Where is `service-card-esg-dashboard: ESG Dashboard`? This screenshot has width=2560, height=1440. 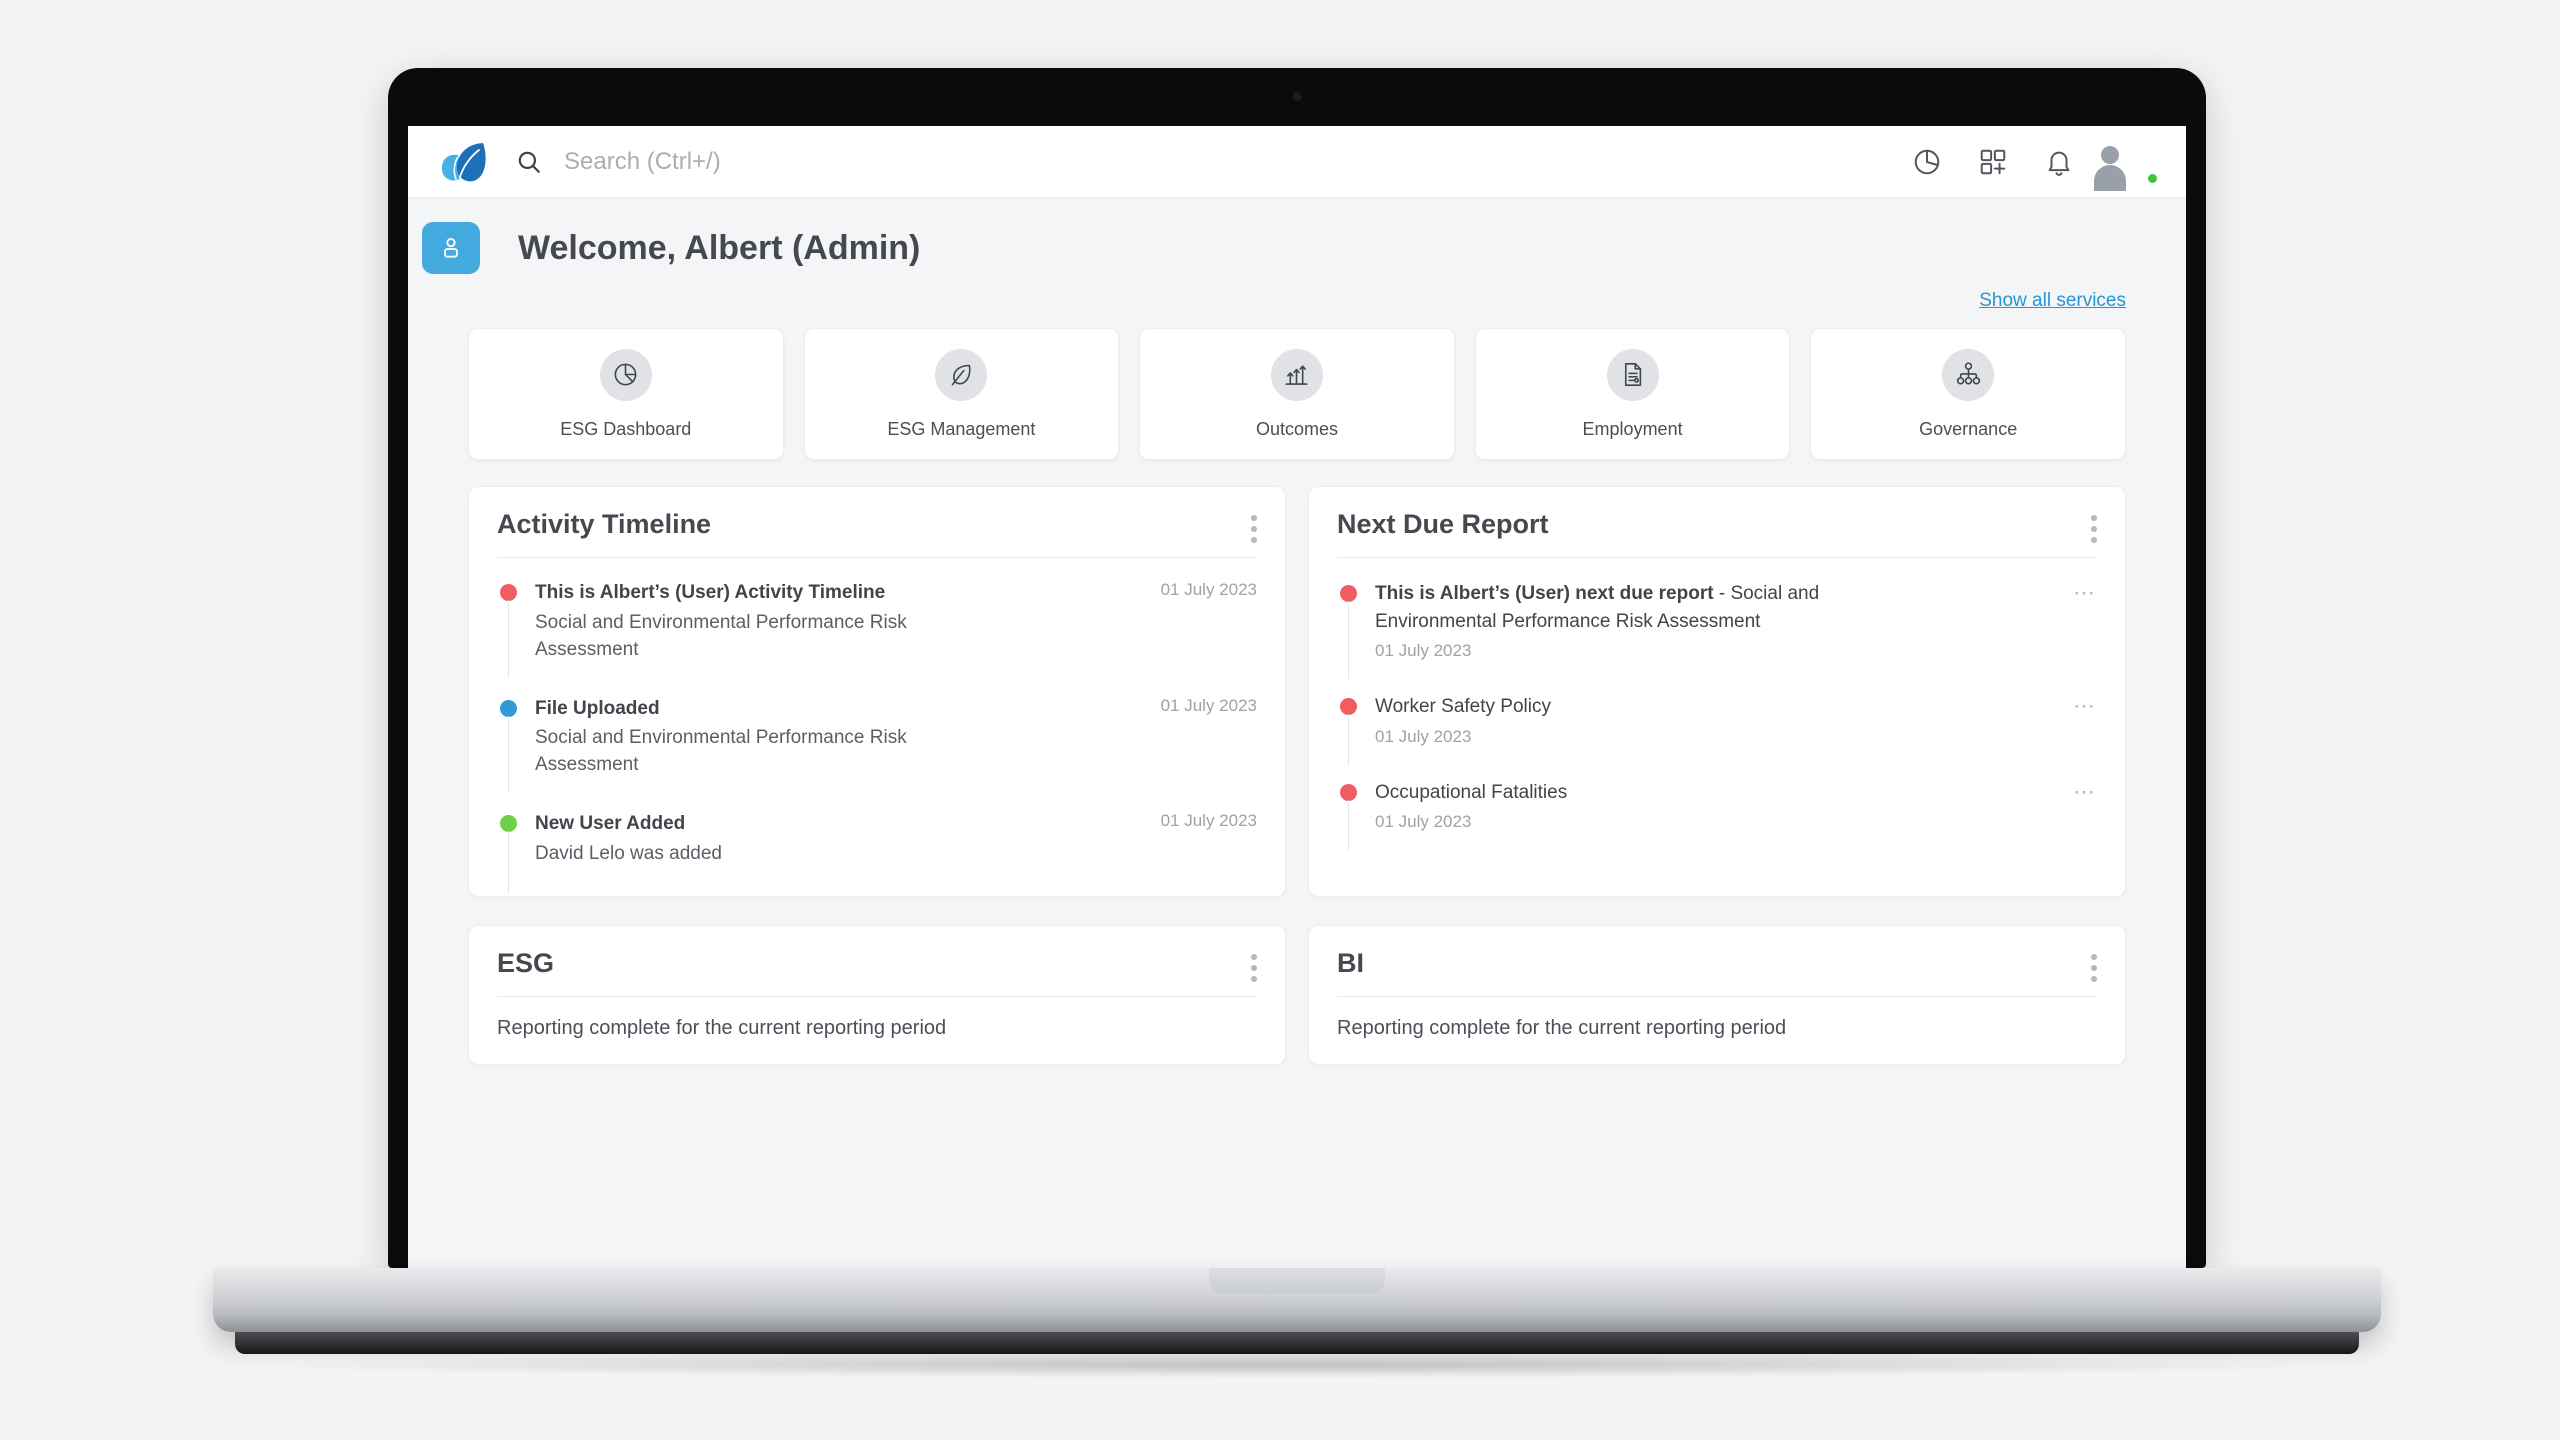
service-card-esg-dashboard: ESG Dashboard is located at coordinates (626, 394).